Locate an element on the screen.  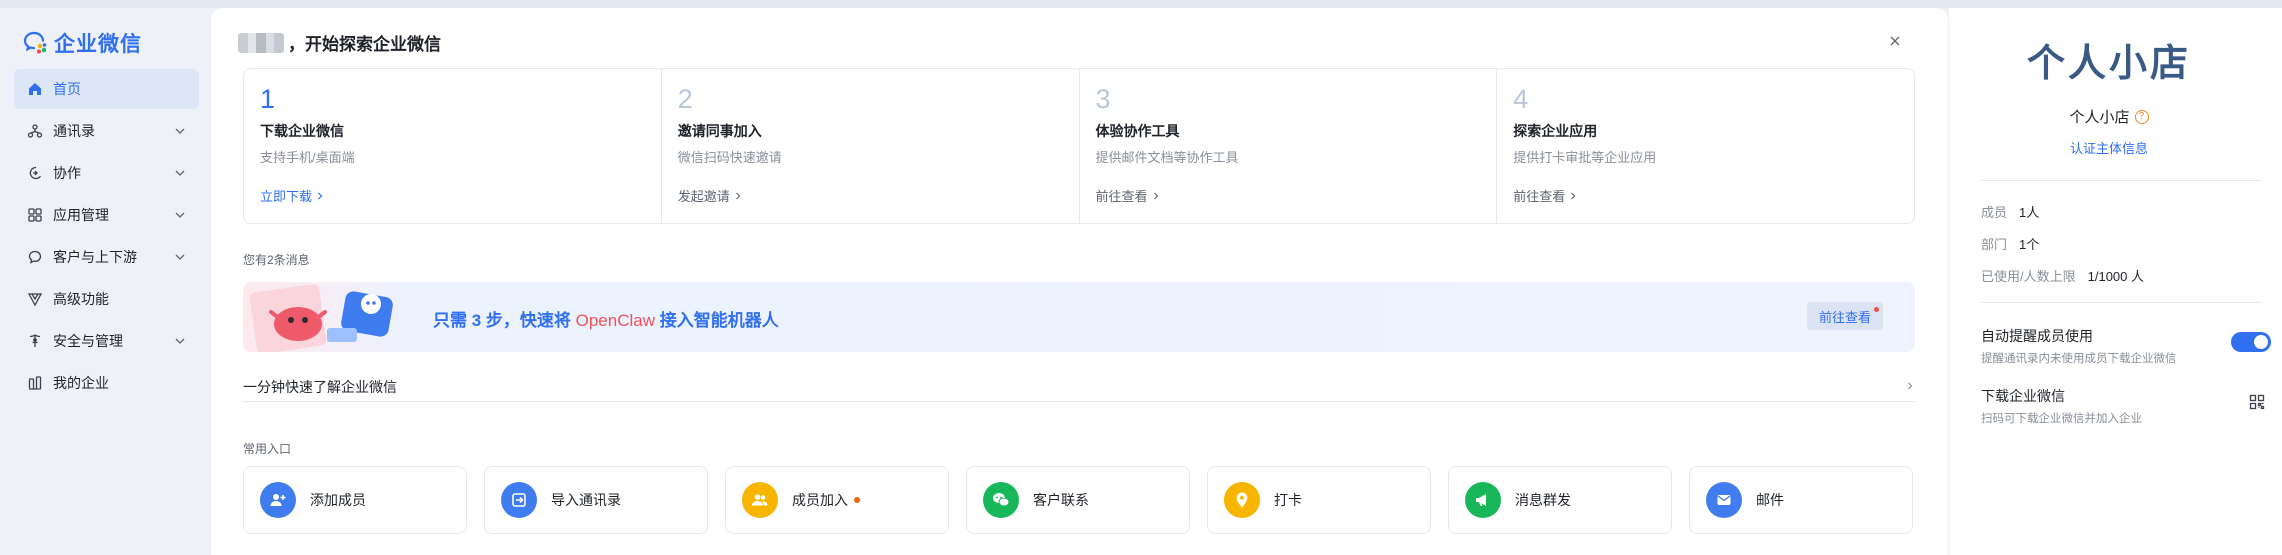
step-link-label: 立即下载 is located at coordinates (286, 196).